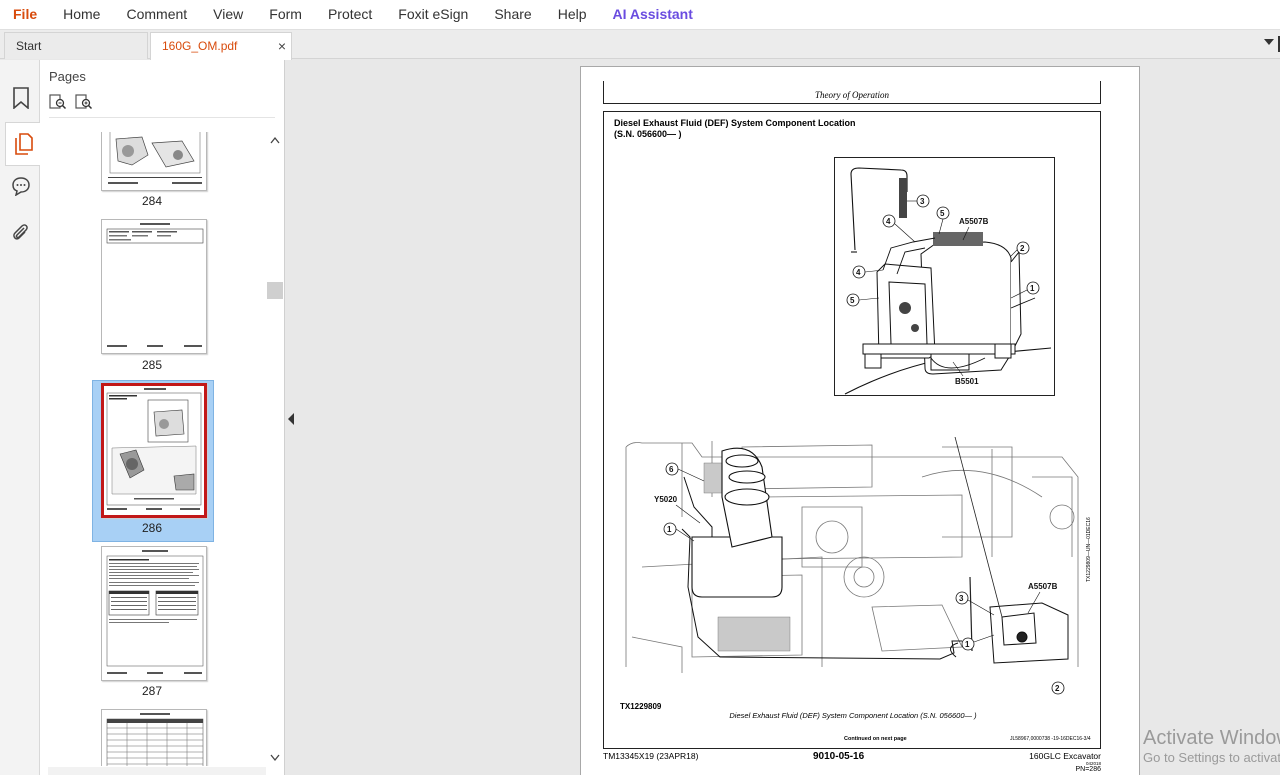 This screenshot has width=1280, height=775. I want to click on footer-model: 160GLC Excavator, so click(1065, 756).